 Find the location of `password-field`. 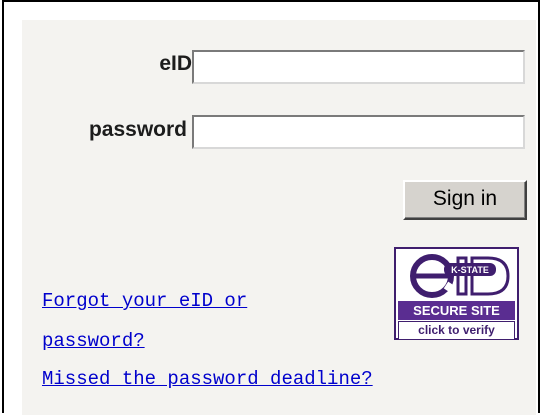

password-field is located at coordinates (358, 132).